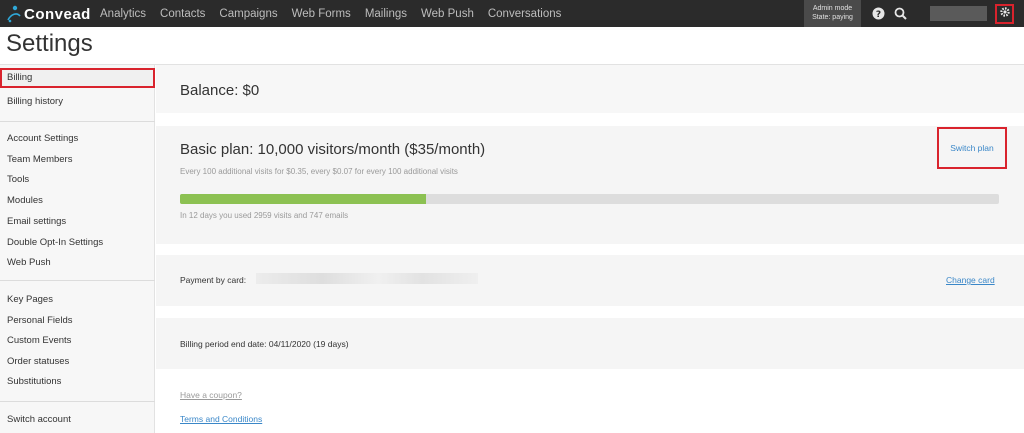 The width and height of the screenshot is (1024, 433). Describe the element at coordinates (213, 280) in the screenshot. I see `payment-card-label: Payment by card:` at that location.